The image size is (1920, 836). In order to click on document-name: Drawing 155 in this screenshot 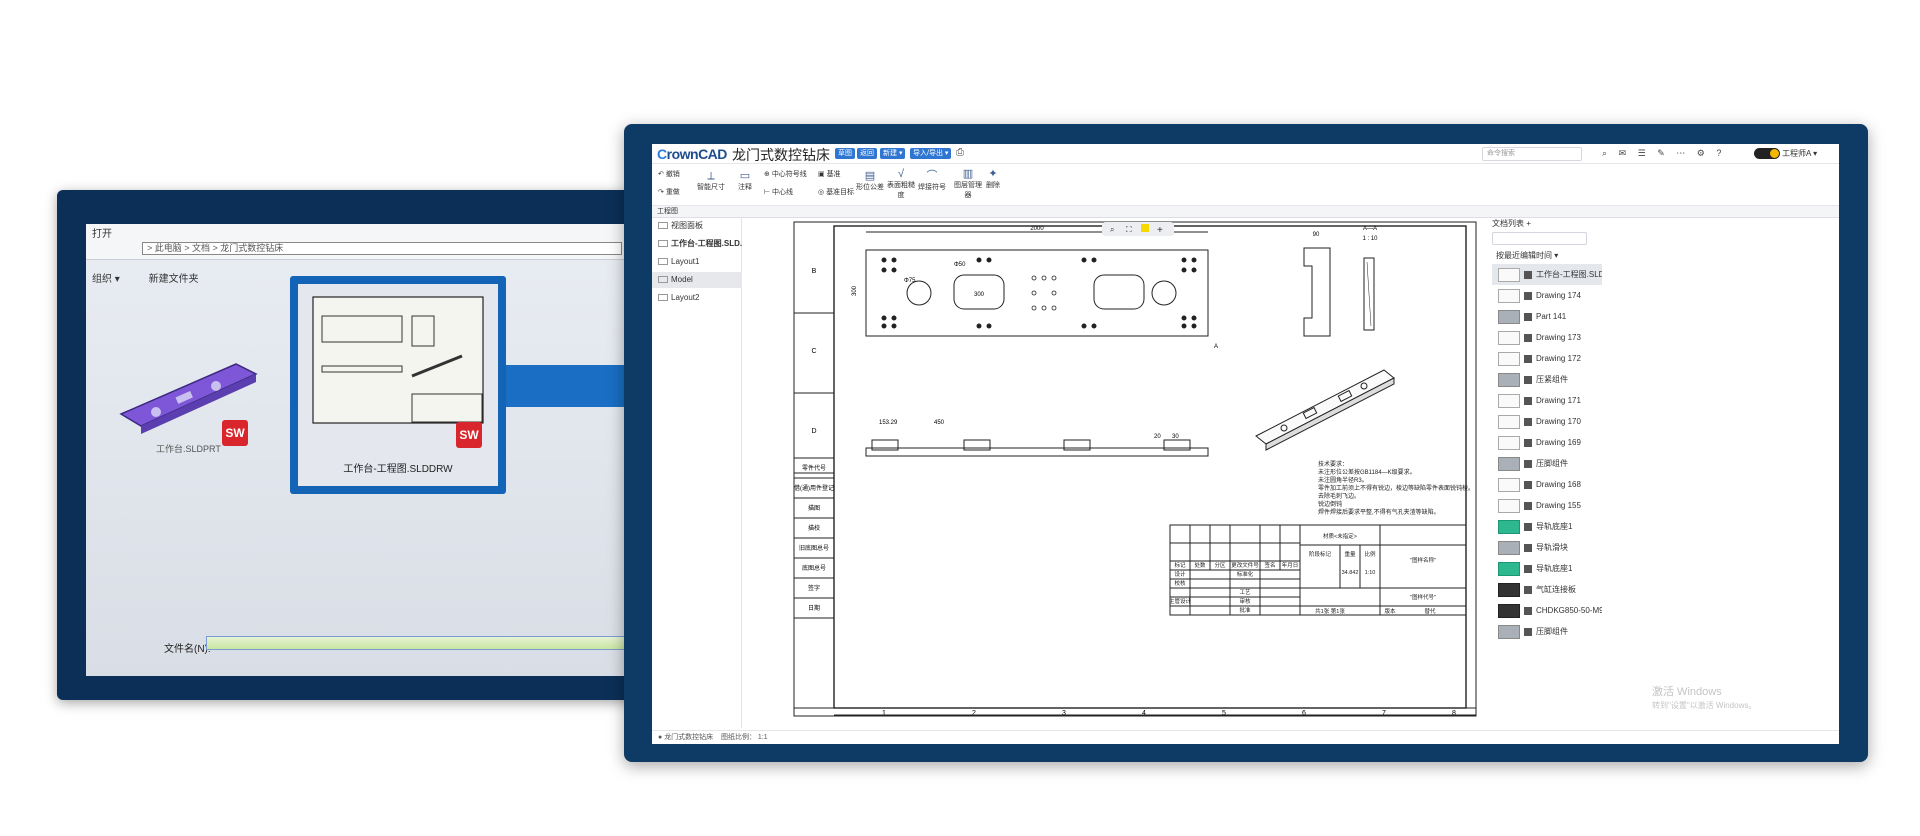, I will do `click(1558, 505)`.